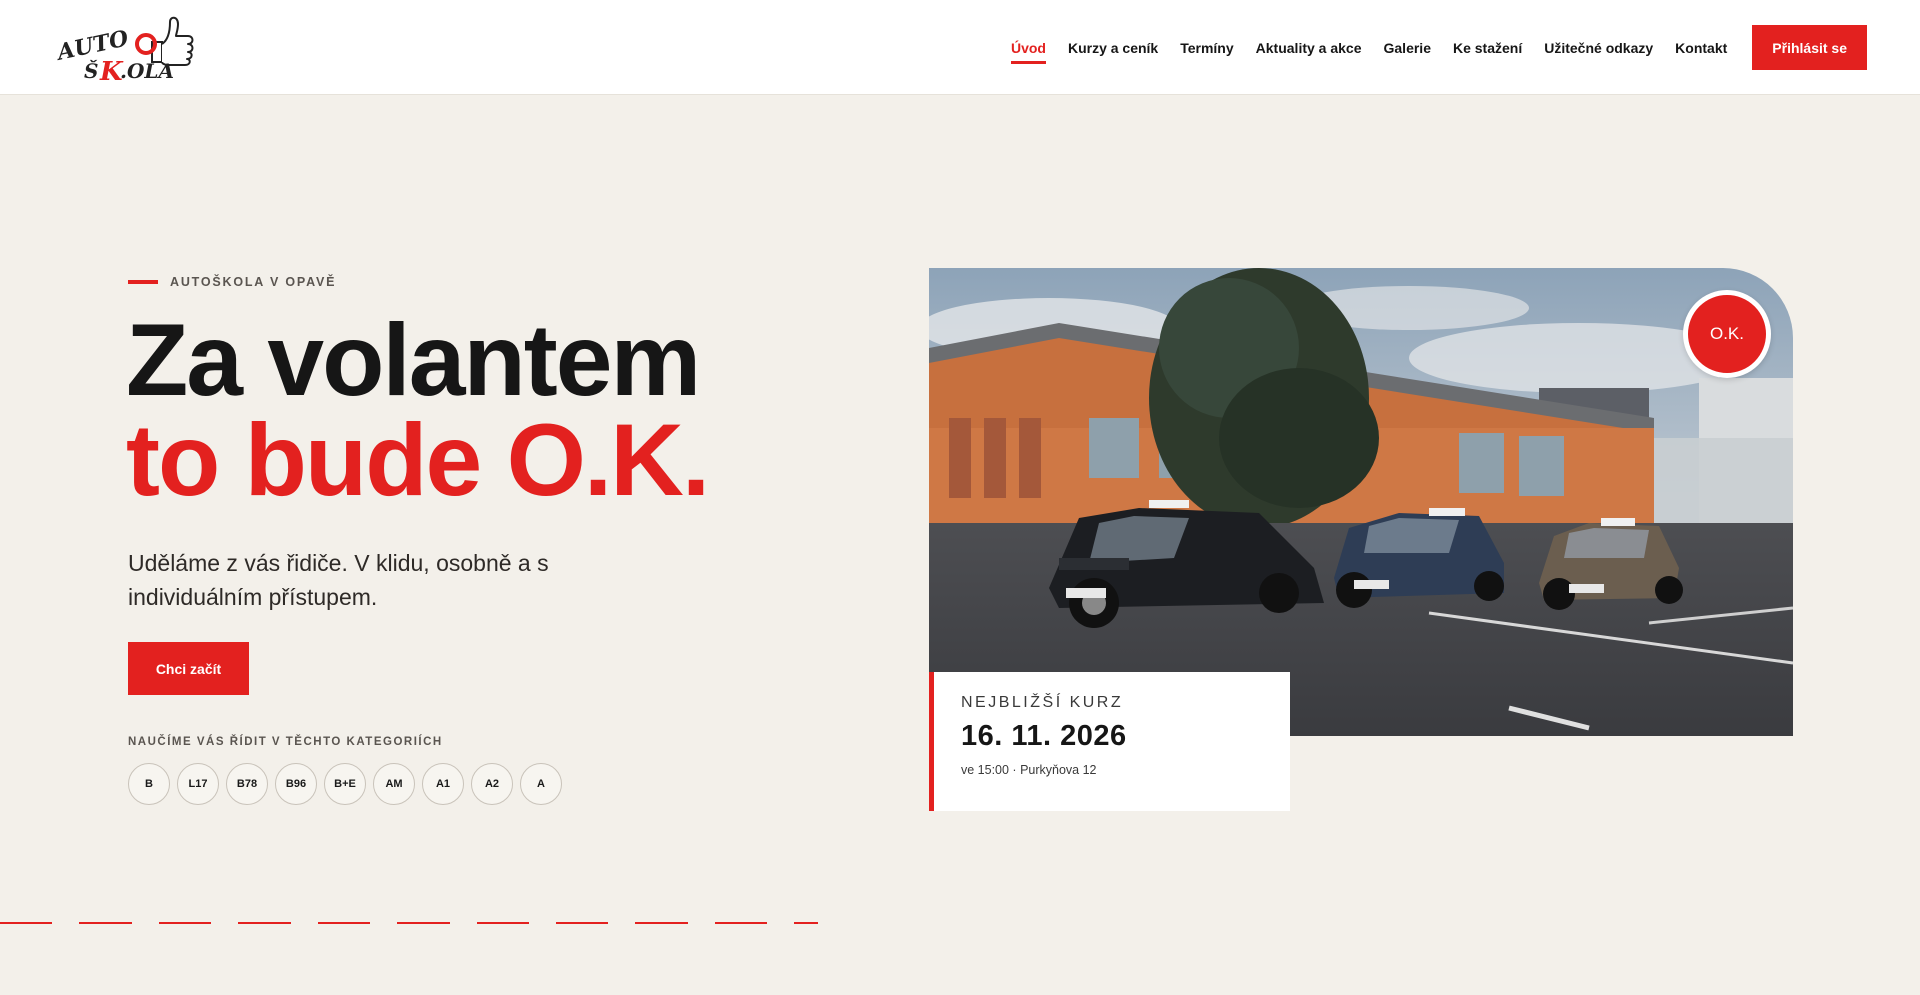  Describe the element at coordinates (1487, 48) in the screenshot. I see `nav-item-ke-stazeni: Ke stažení` at that location.